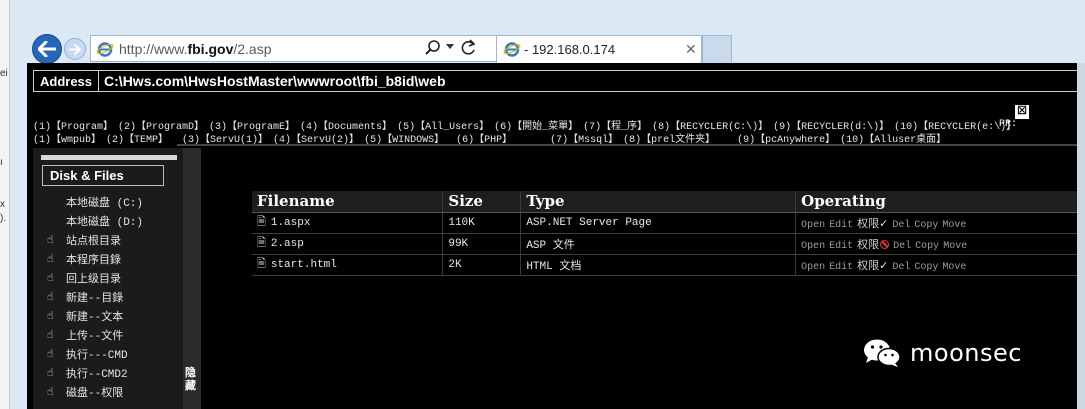 The width and height of the screenshot is (1085, 409). What do you see at coordinates (658, 202) in the screenshot?
I see `column-header-type: Type` at bounding box center [658, 202].